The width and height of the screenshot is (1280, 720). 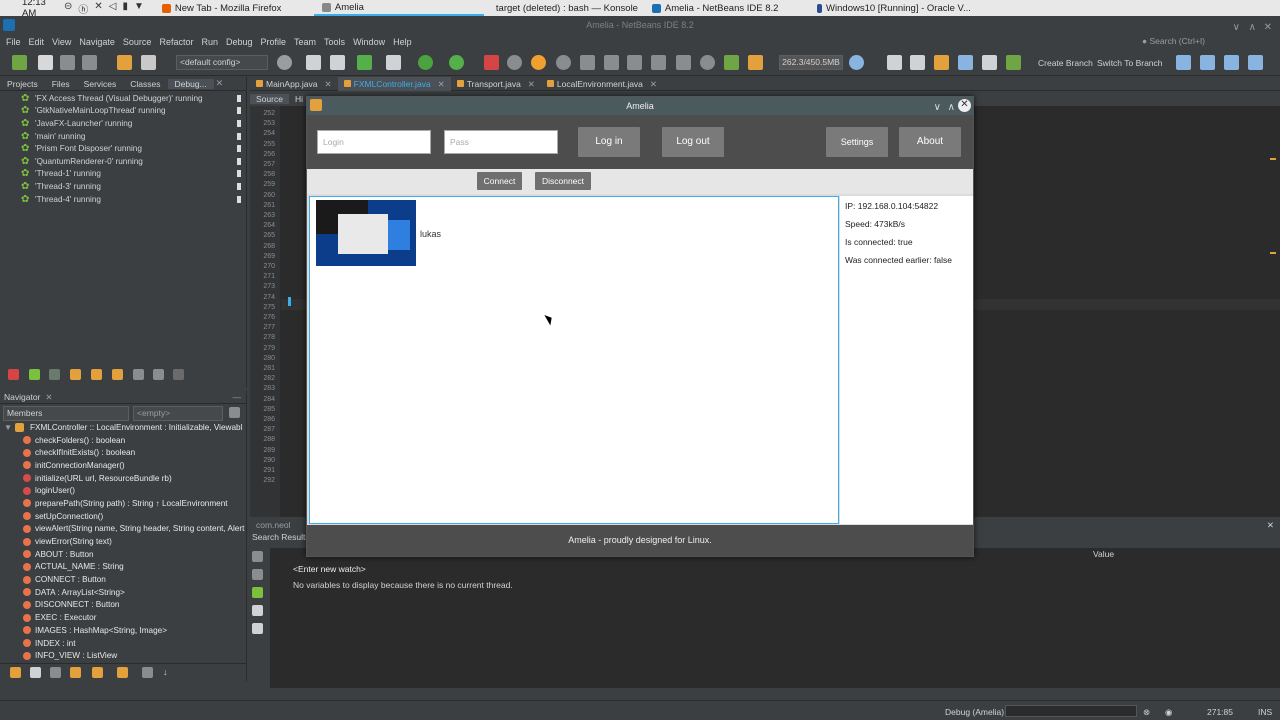 What do you see at coordinates (609, 142) in the screenshot?
I see `login-button: Log in` at bounding box center [609, 142].